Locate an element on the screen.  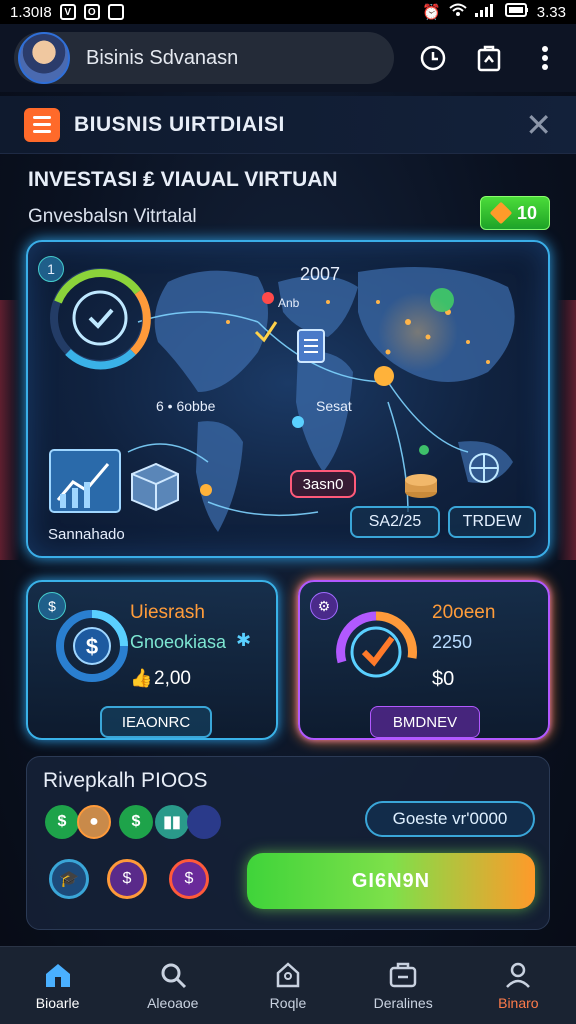
sparkle-icon: ✱ is located at coordinates (244, 640).